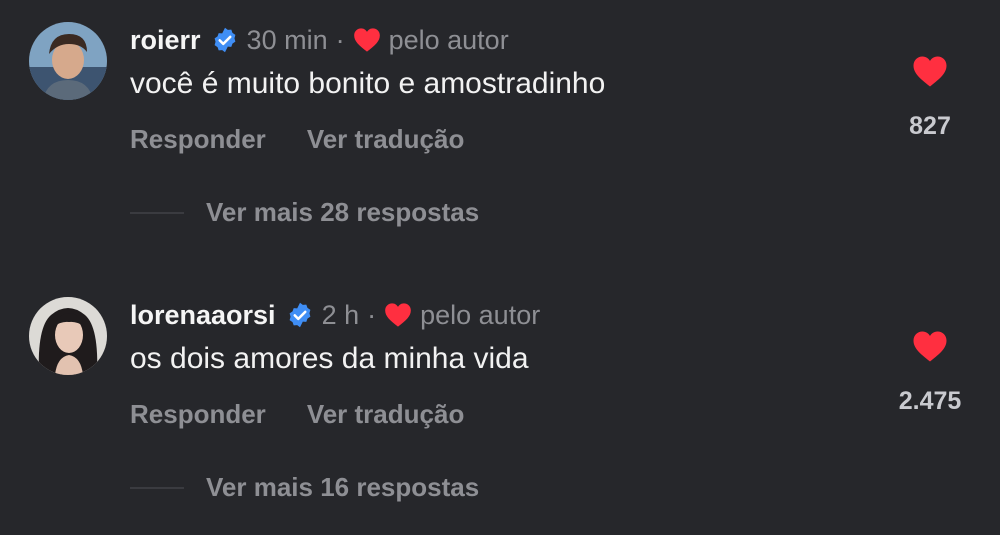 The height and width of the screenshot is (535, 1000). I want to click on comment-meta: lorenaaorsi 2 h · pelo autor, so click(335, 315).